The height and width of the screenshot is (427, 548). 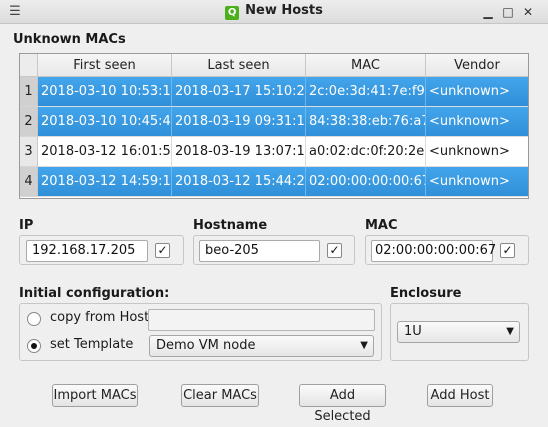 What do you see at coordinates (413, 331) in the screenshot?
I see `enclosure-select-value: 1U` at bounding box center [413, 331].